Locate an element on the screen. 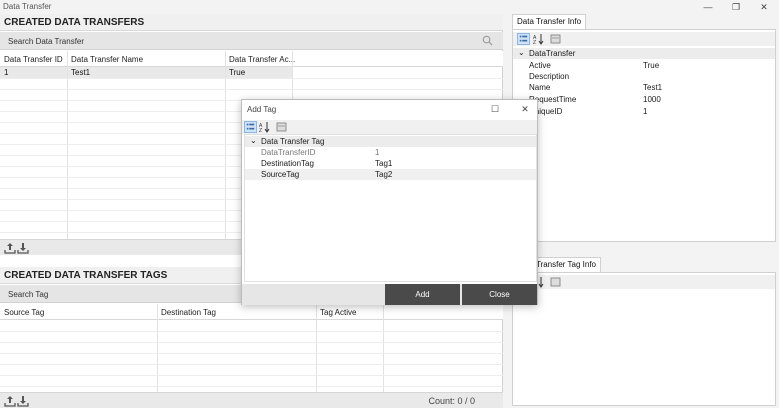  property-row: Description is located at coordinates (644, 76).